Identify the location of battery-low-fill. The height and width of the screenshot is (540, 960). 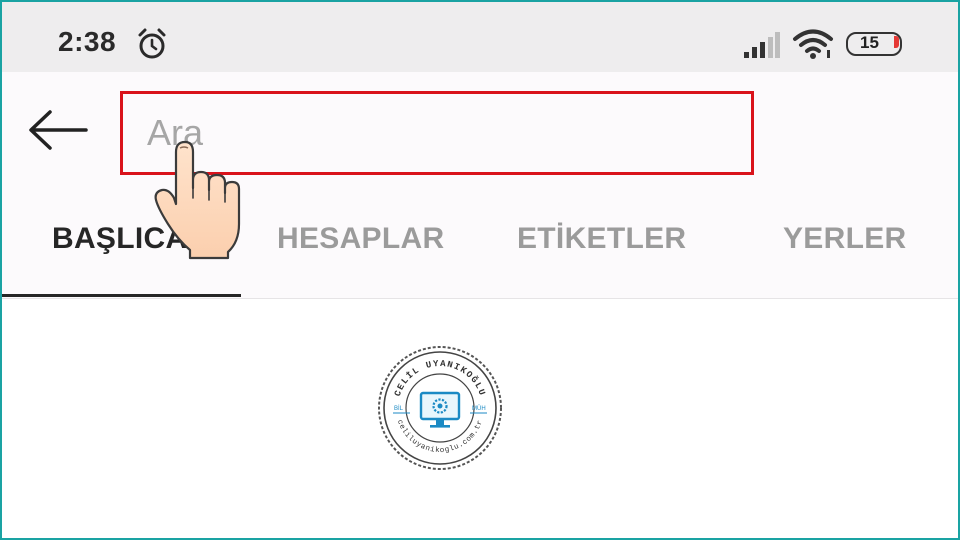
(896, 42).